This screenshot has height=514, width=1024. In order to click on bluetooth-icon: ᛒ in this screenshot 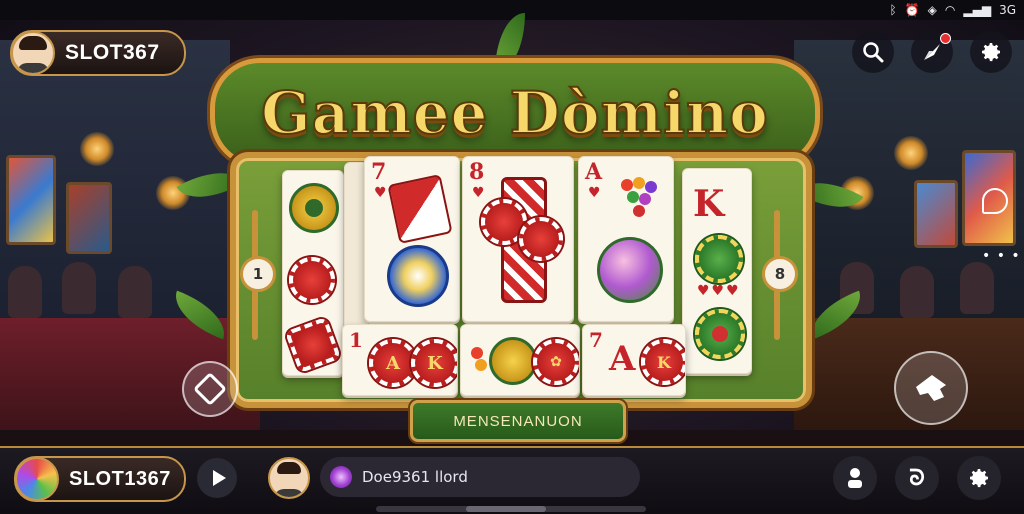, I will do `click(893, 10)`.